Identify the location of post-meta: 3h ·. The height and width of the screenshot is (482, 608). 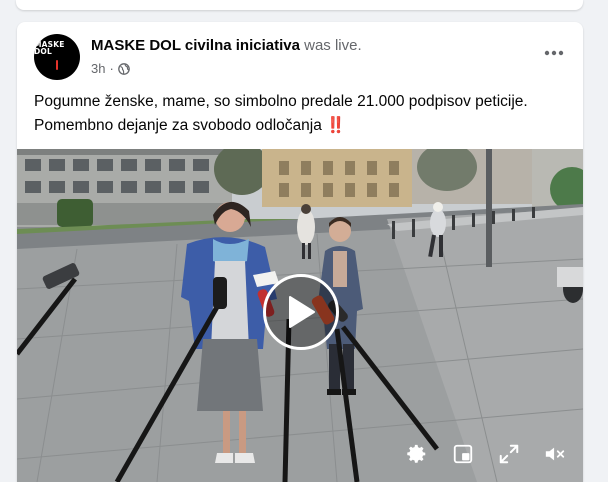
(110, 68).